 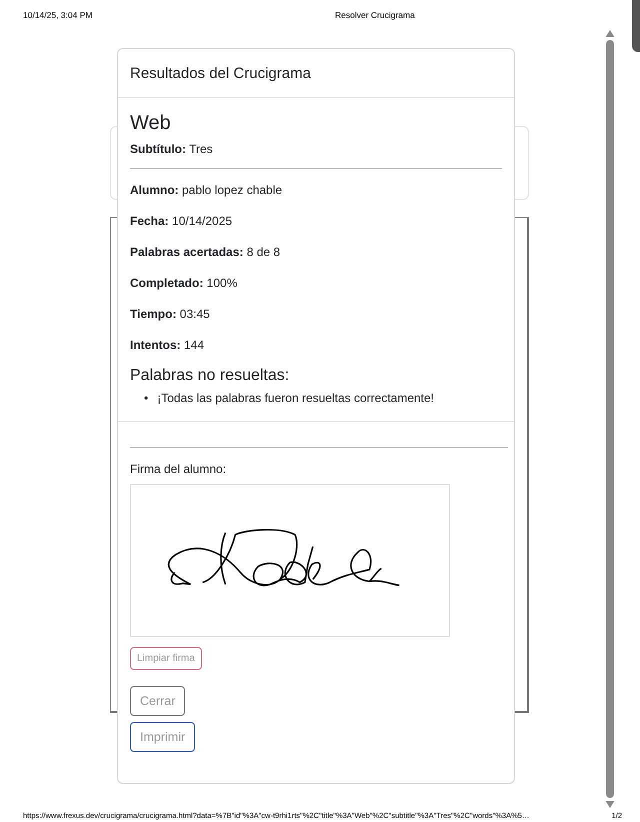 What do you see at coordinates (58, 16) in the screenshot?
I see `print-date: 10/14/25, 3:04 PM` at bounding box center [58, 16].